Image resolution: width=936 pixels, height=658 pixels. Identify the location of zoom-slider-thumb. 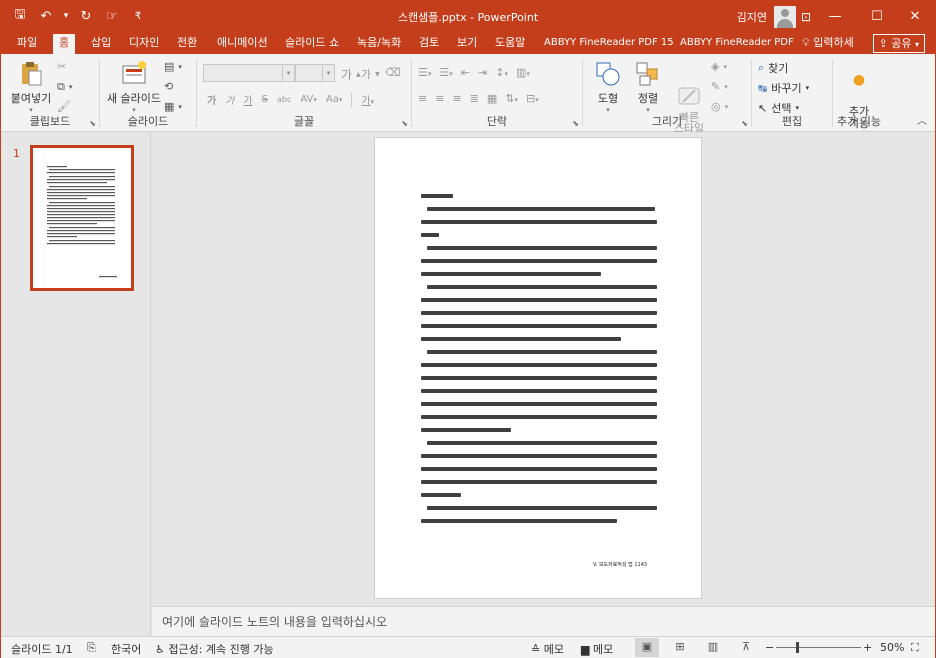
(797, 647).